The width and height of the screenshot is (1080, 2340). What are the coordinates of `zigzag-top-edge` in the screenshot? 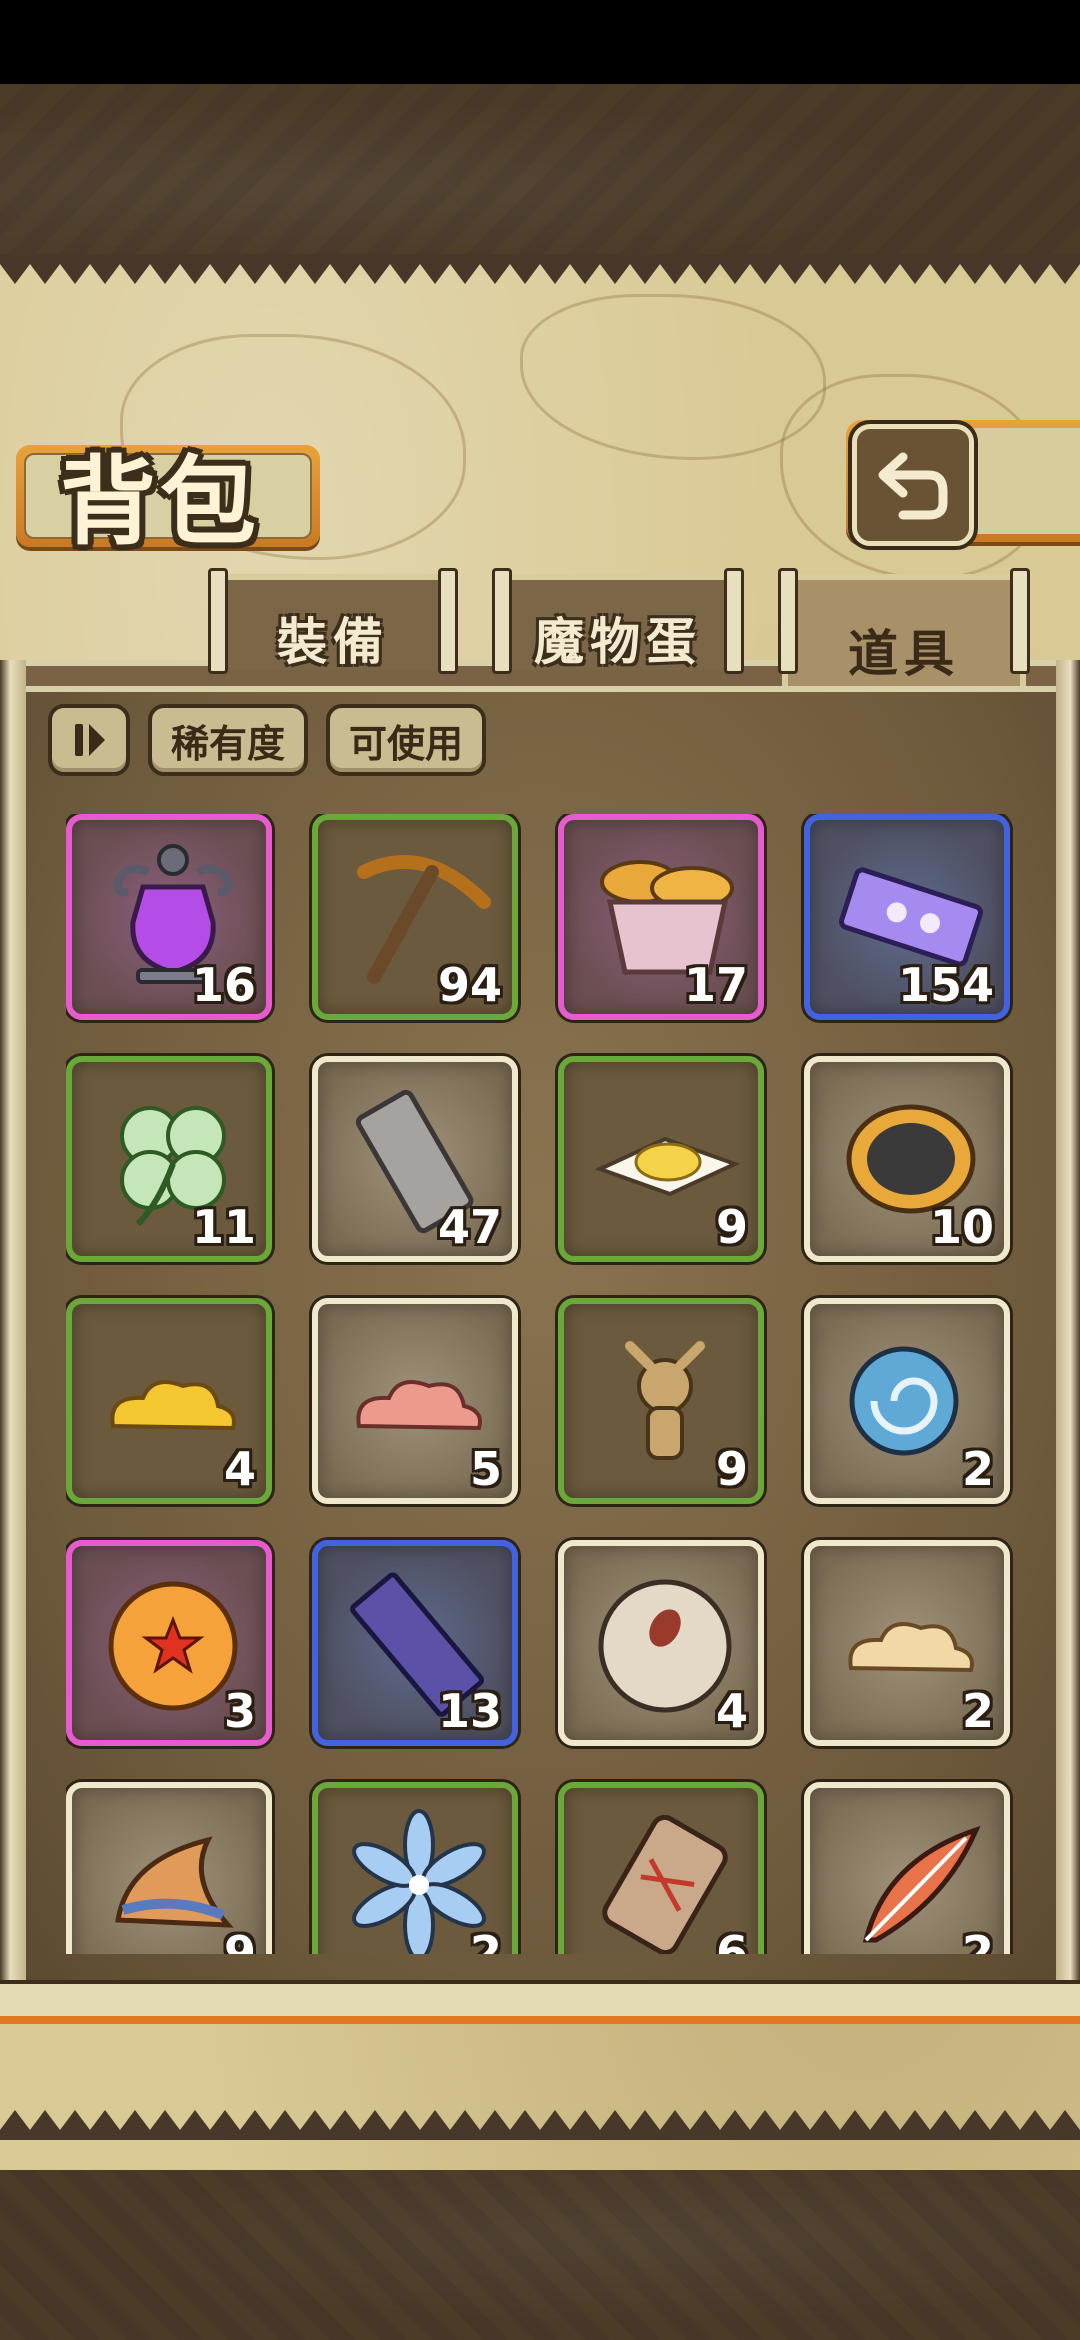 It's located at (540, 269).